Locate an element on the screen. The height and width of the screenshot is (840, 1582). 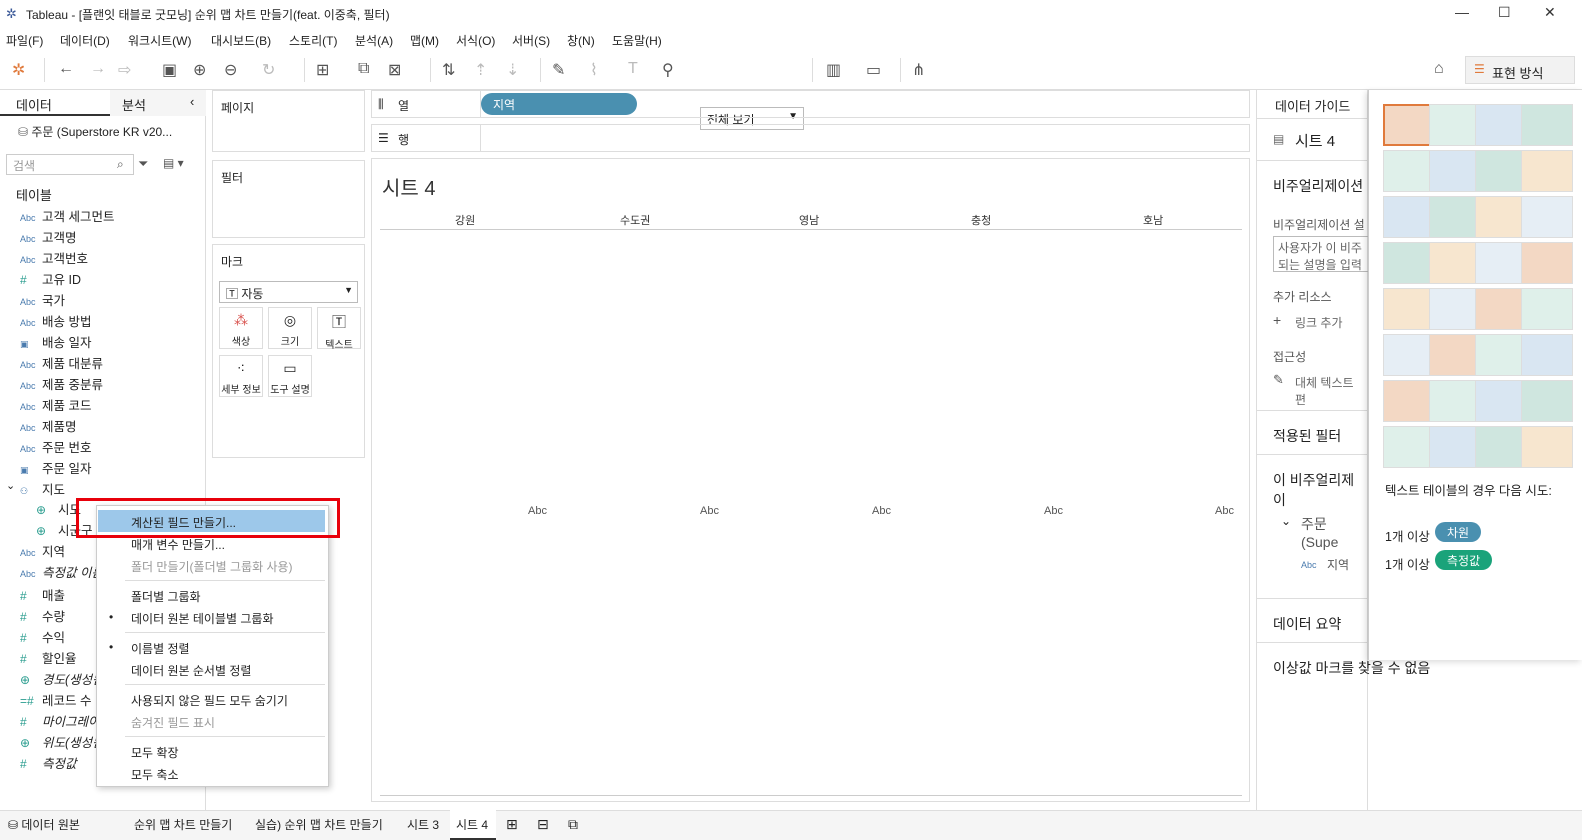
close-icon: ✕ is located at coordinates (1550, 12).